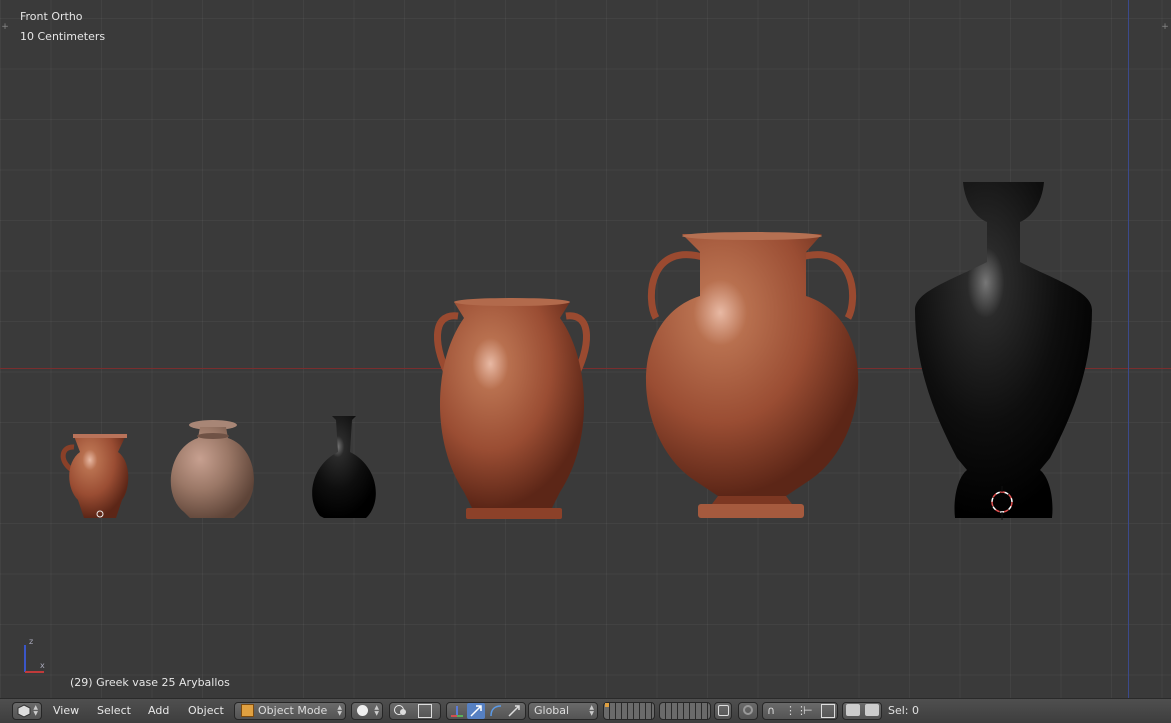 Image resolution: width=1171 pixels, height=723 pixels. Describe the element at coordinates (853, 710) in the screenshot. I see `opengl-render-image-icon` at that location.